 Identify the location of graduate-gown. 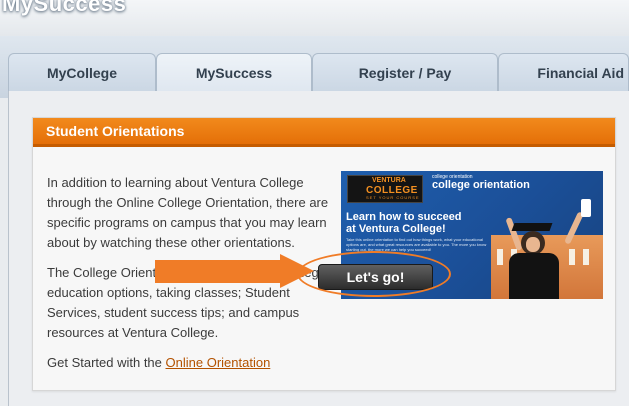
(534, 276).